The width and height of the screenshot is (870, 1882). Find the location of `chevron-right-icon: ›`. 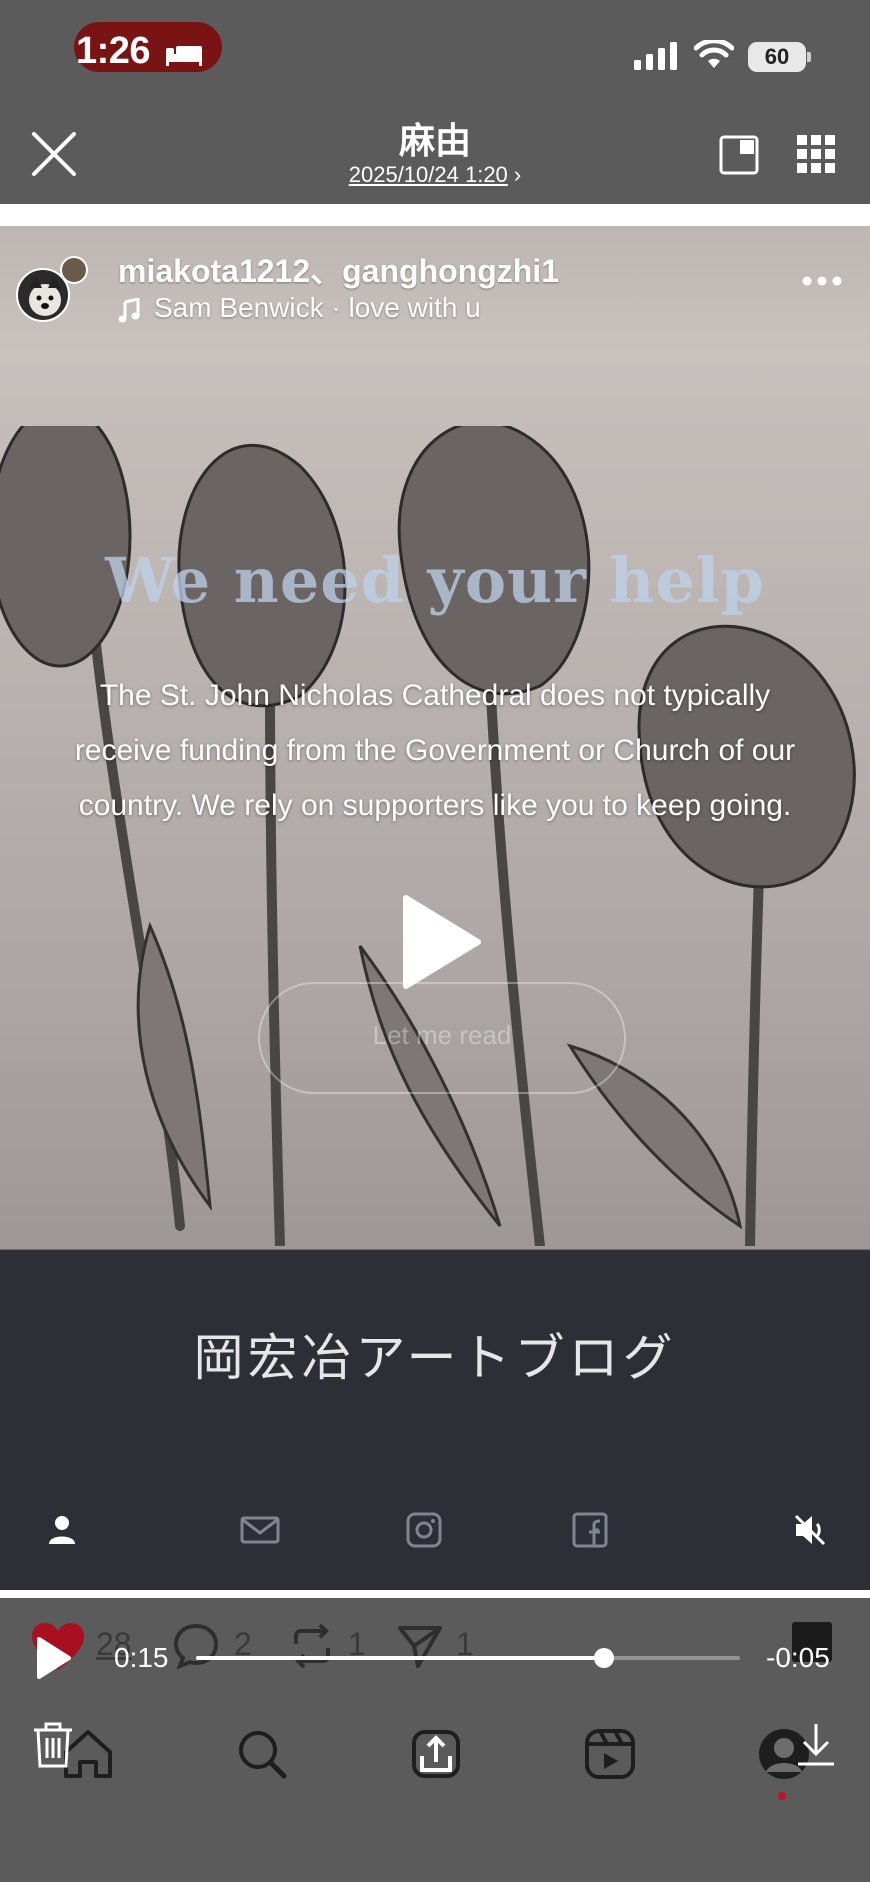

chevron-right-icon: › is located at coordinates (517, 174).